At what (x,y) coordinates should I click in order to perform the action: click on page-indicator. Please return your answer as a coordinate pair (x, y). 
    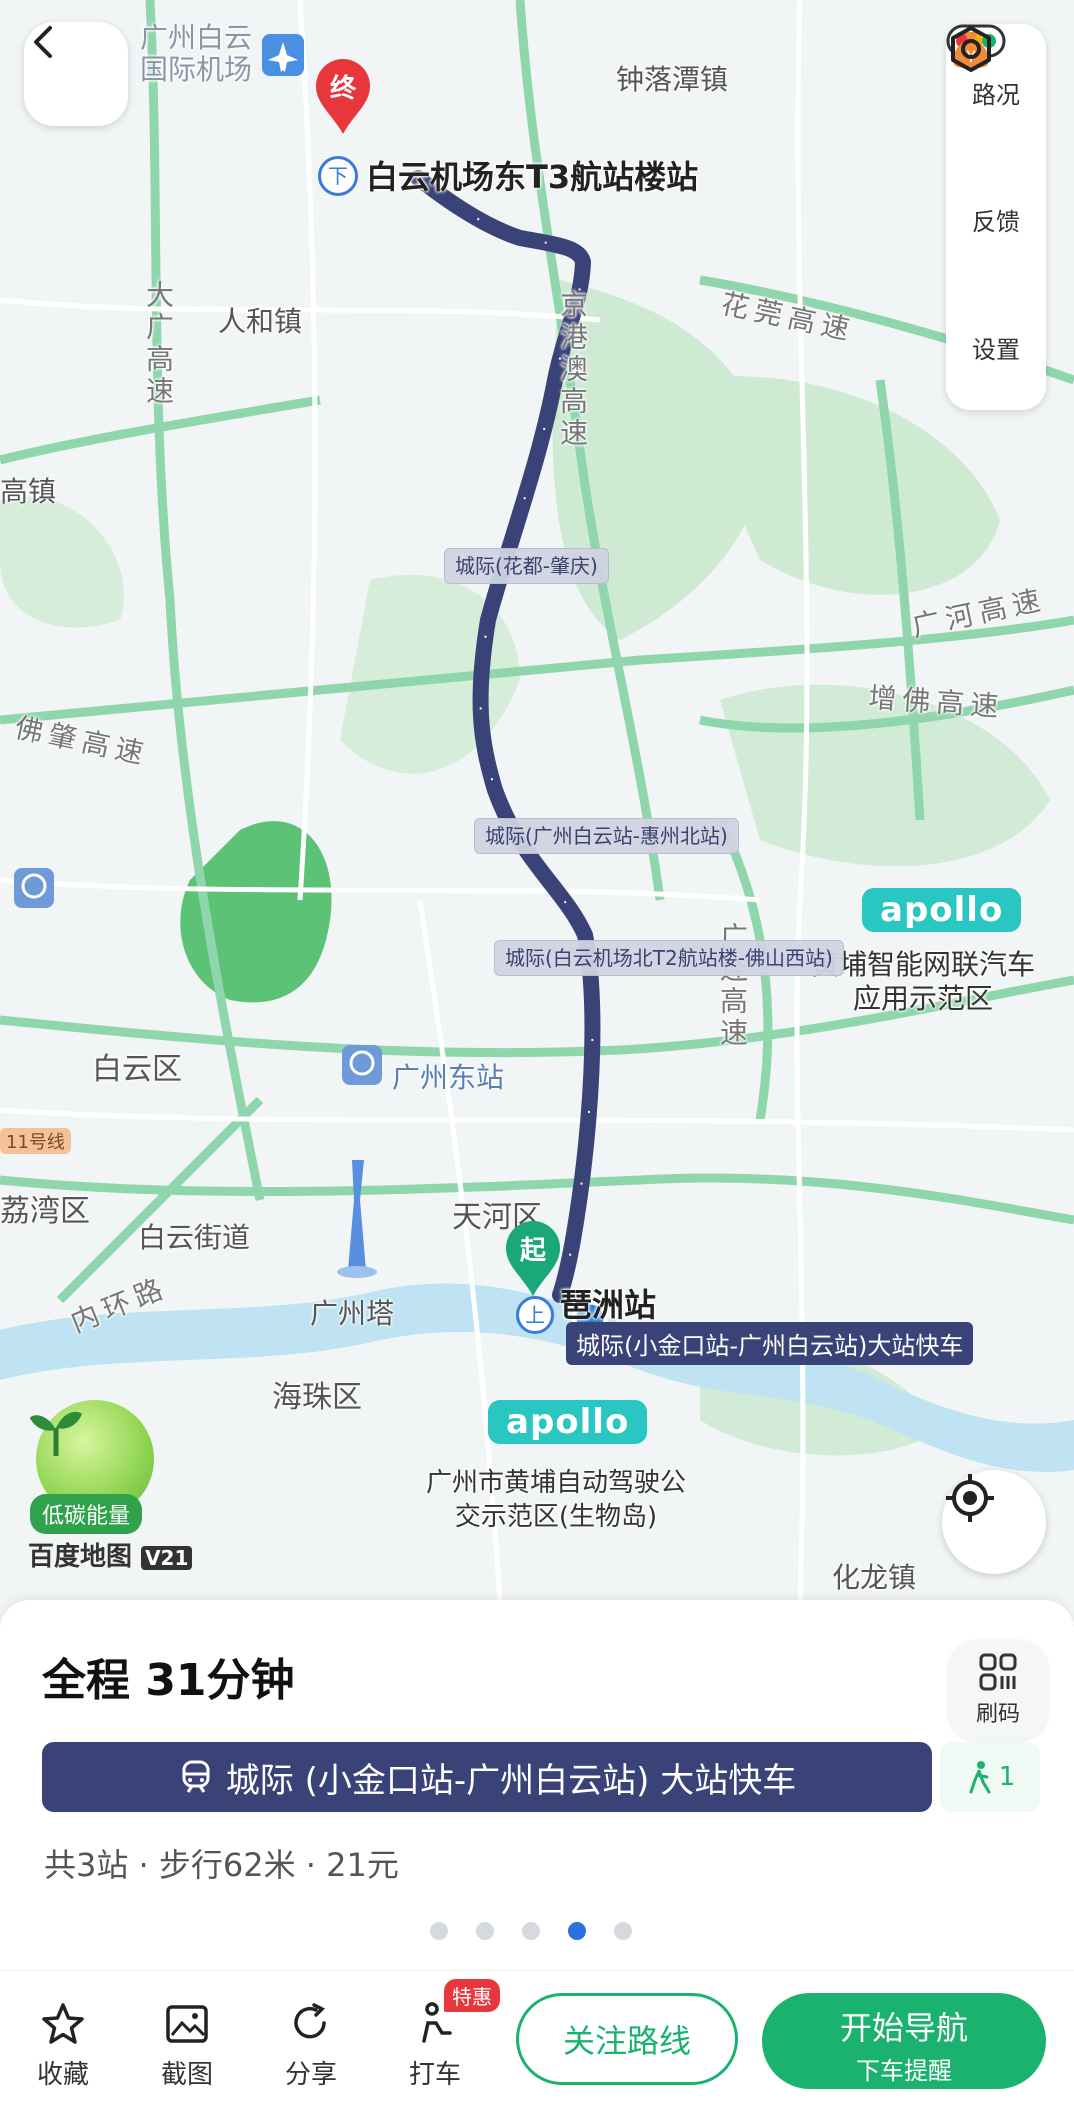
    Looking at the image, I should click on (531, 1931).